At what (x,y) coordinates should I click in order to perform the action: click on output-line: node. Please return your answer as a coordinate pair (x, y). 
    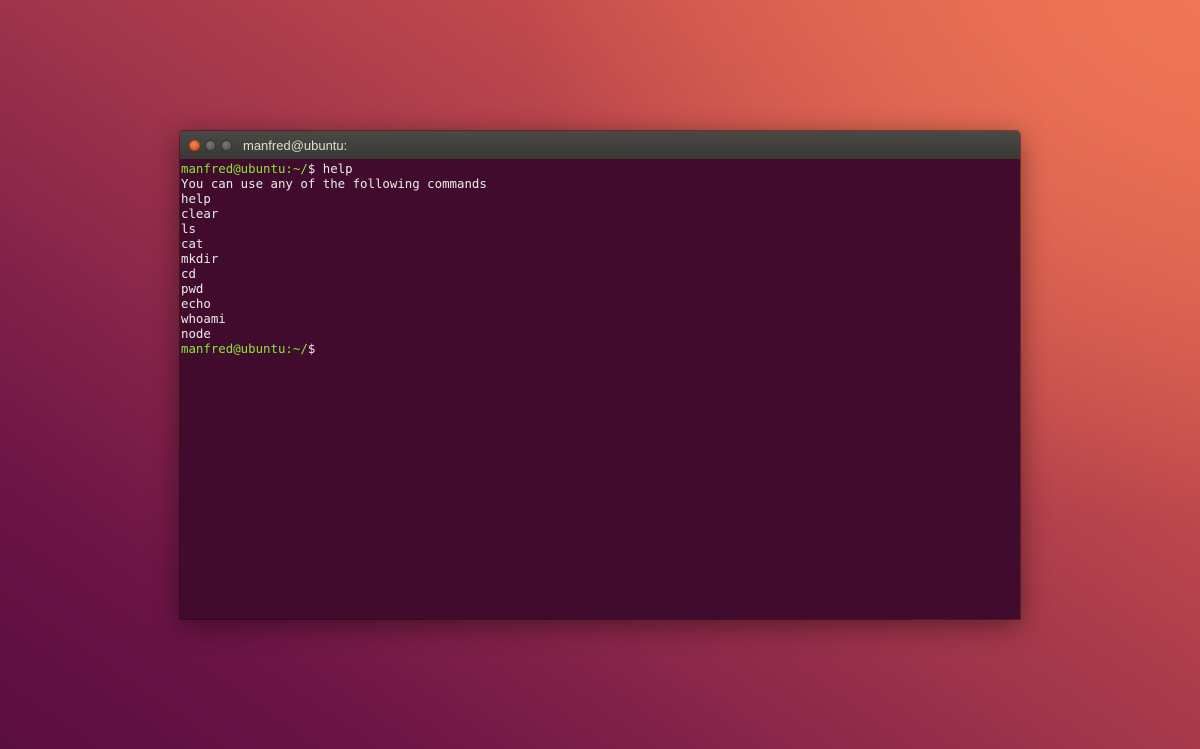
    Looking at the image, I should click on (196, 333).